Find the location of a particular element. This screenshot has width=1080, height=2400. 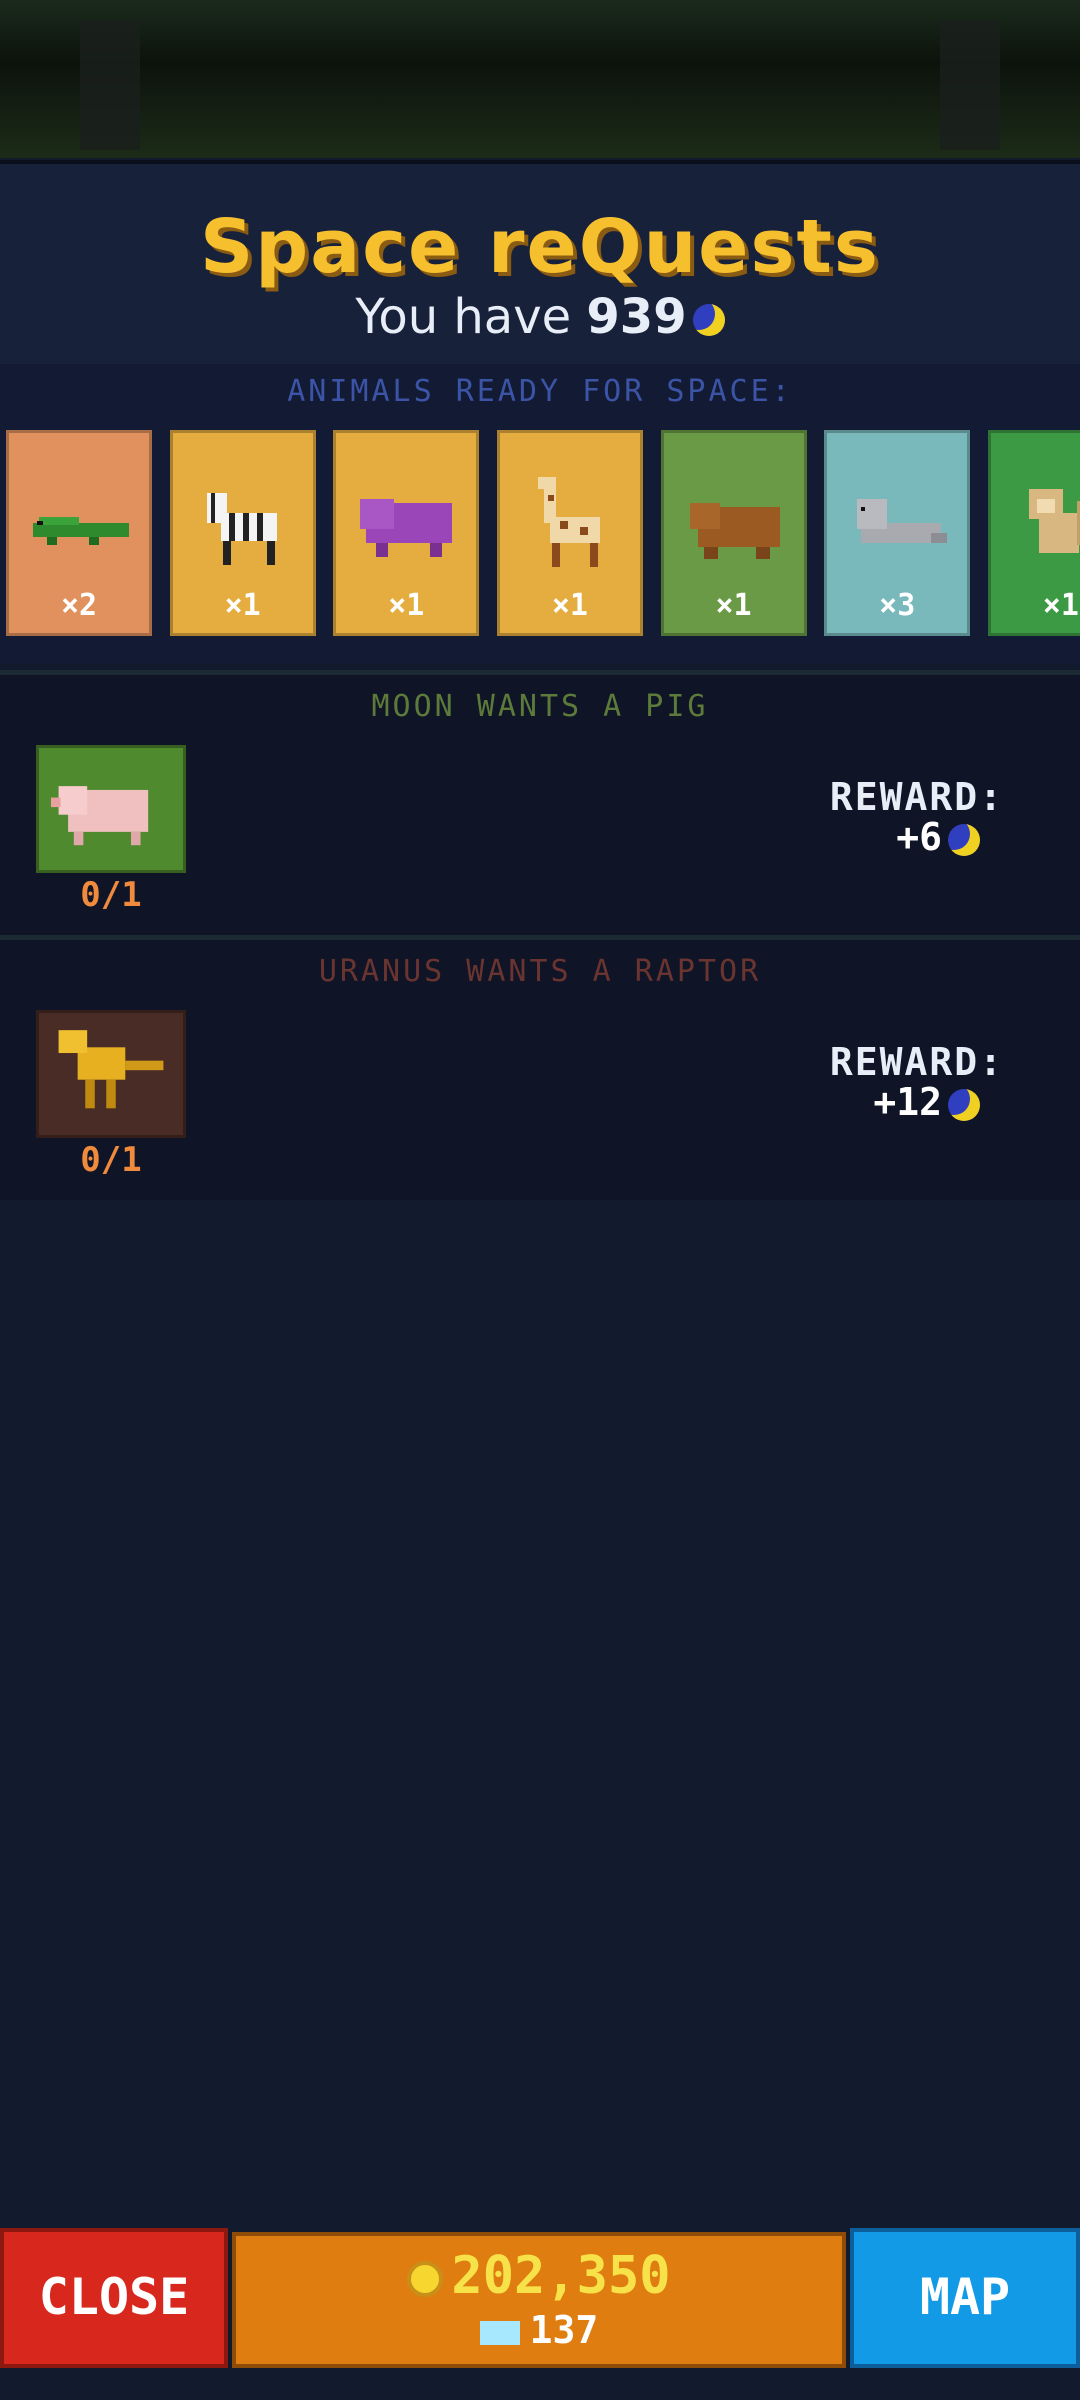

currency-balance: 202,350 137 is located at coordinates (539, 2300).